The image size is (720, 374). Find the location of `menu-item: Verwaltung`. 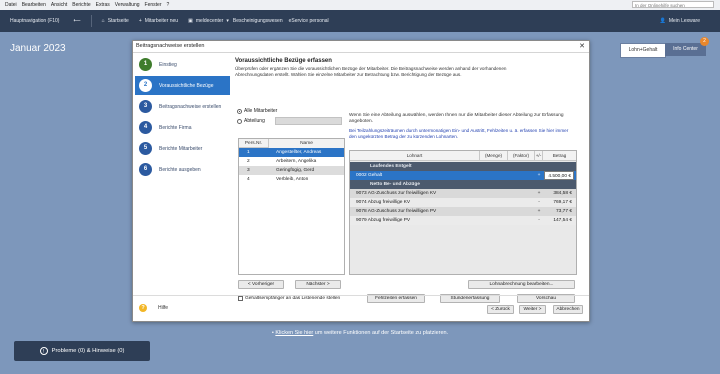

menu-item: Verwaltung is located at coordinates (127, 5).